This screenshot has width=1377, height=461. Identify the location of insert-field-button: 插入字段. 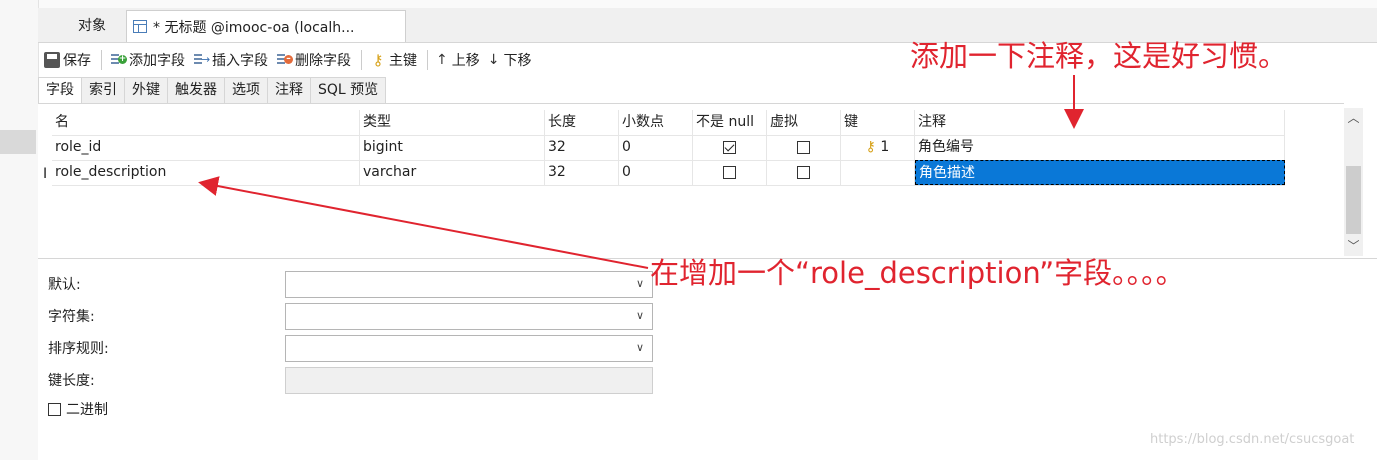
(230, 60).